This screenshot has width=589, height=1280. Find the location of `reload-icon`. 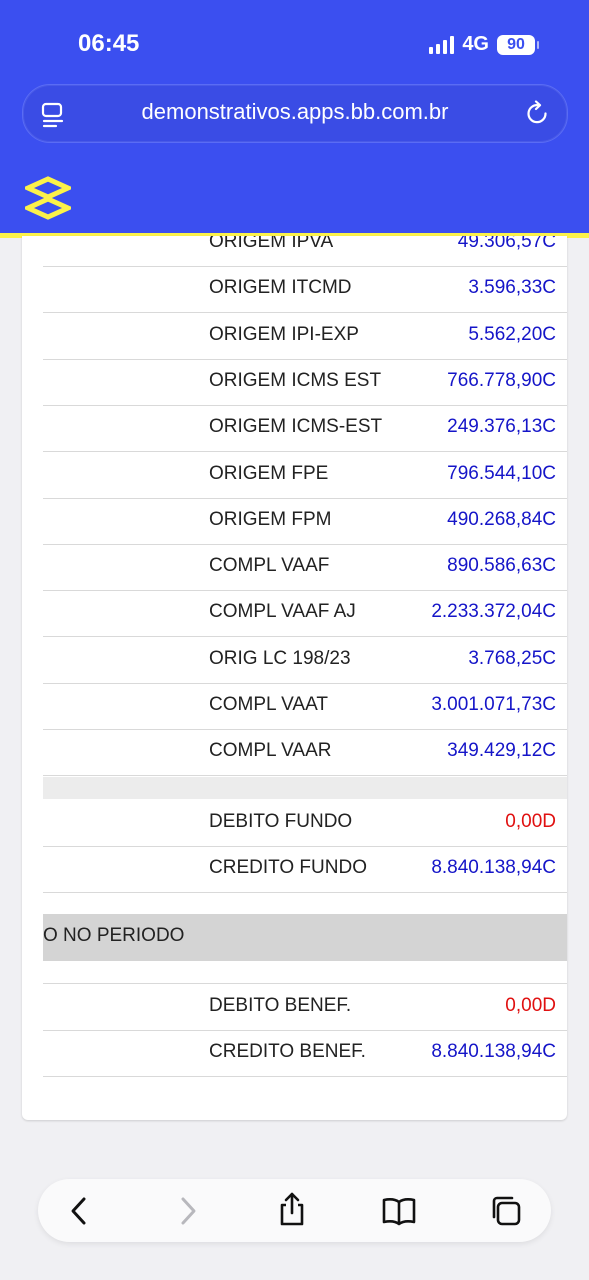

reload-icon is located at coordinates (538, 114).